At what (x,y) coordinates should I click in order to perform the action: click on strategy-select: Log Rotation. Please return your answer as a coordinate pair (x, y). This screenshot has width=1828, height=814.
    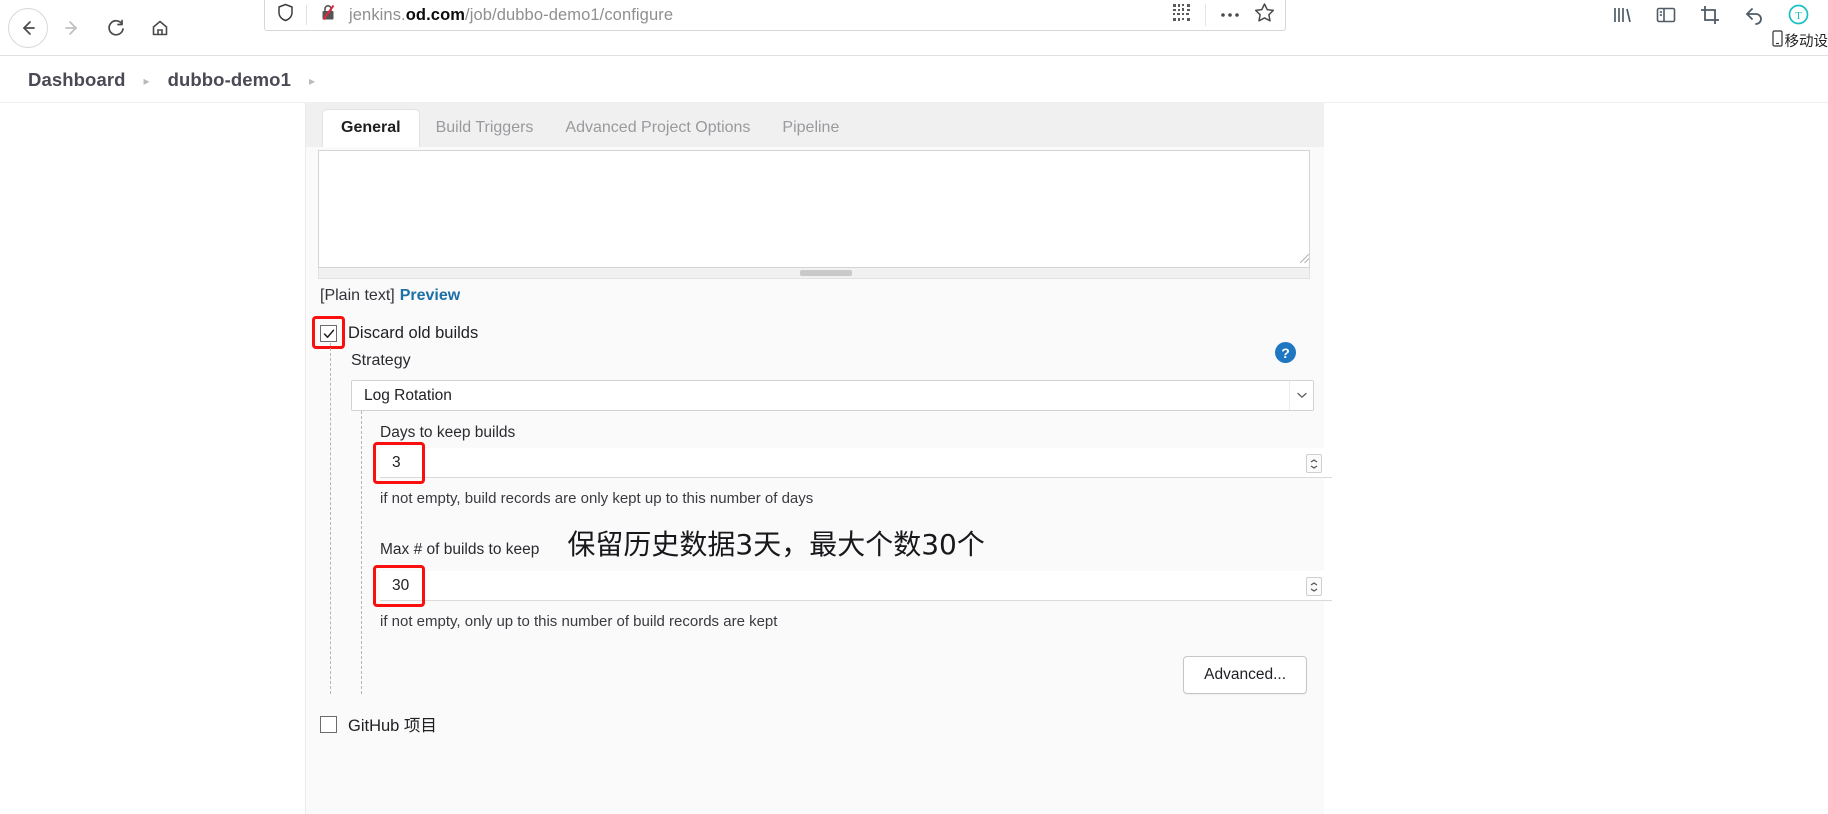
    Looking at the image, I should click on (832, 395).